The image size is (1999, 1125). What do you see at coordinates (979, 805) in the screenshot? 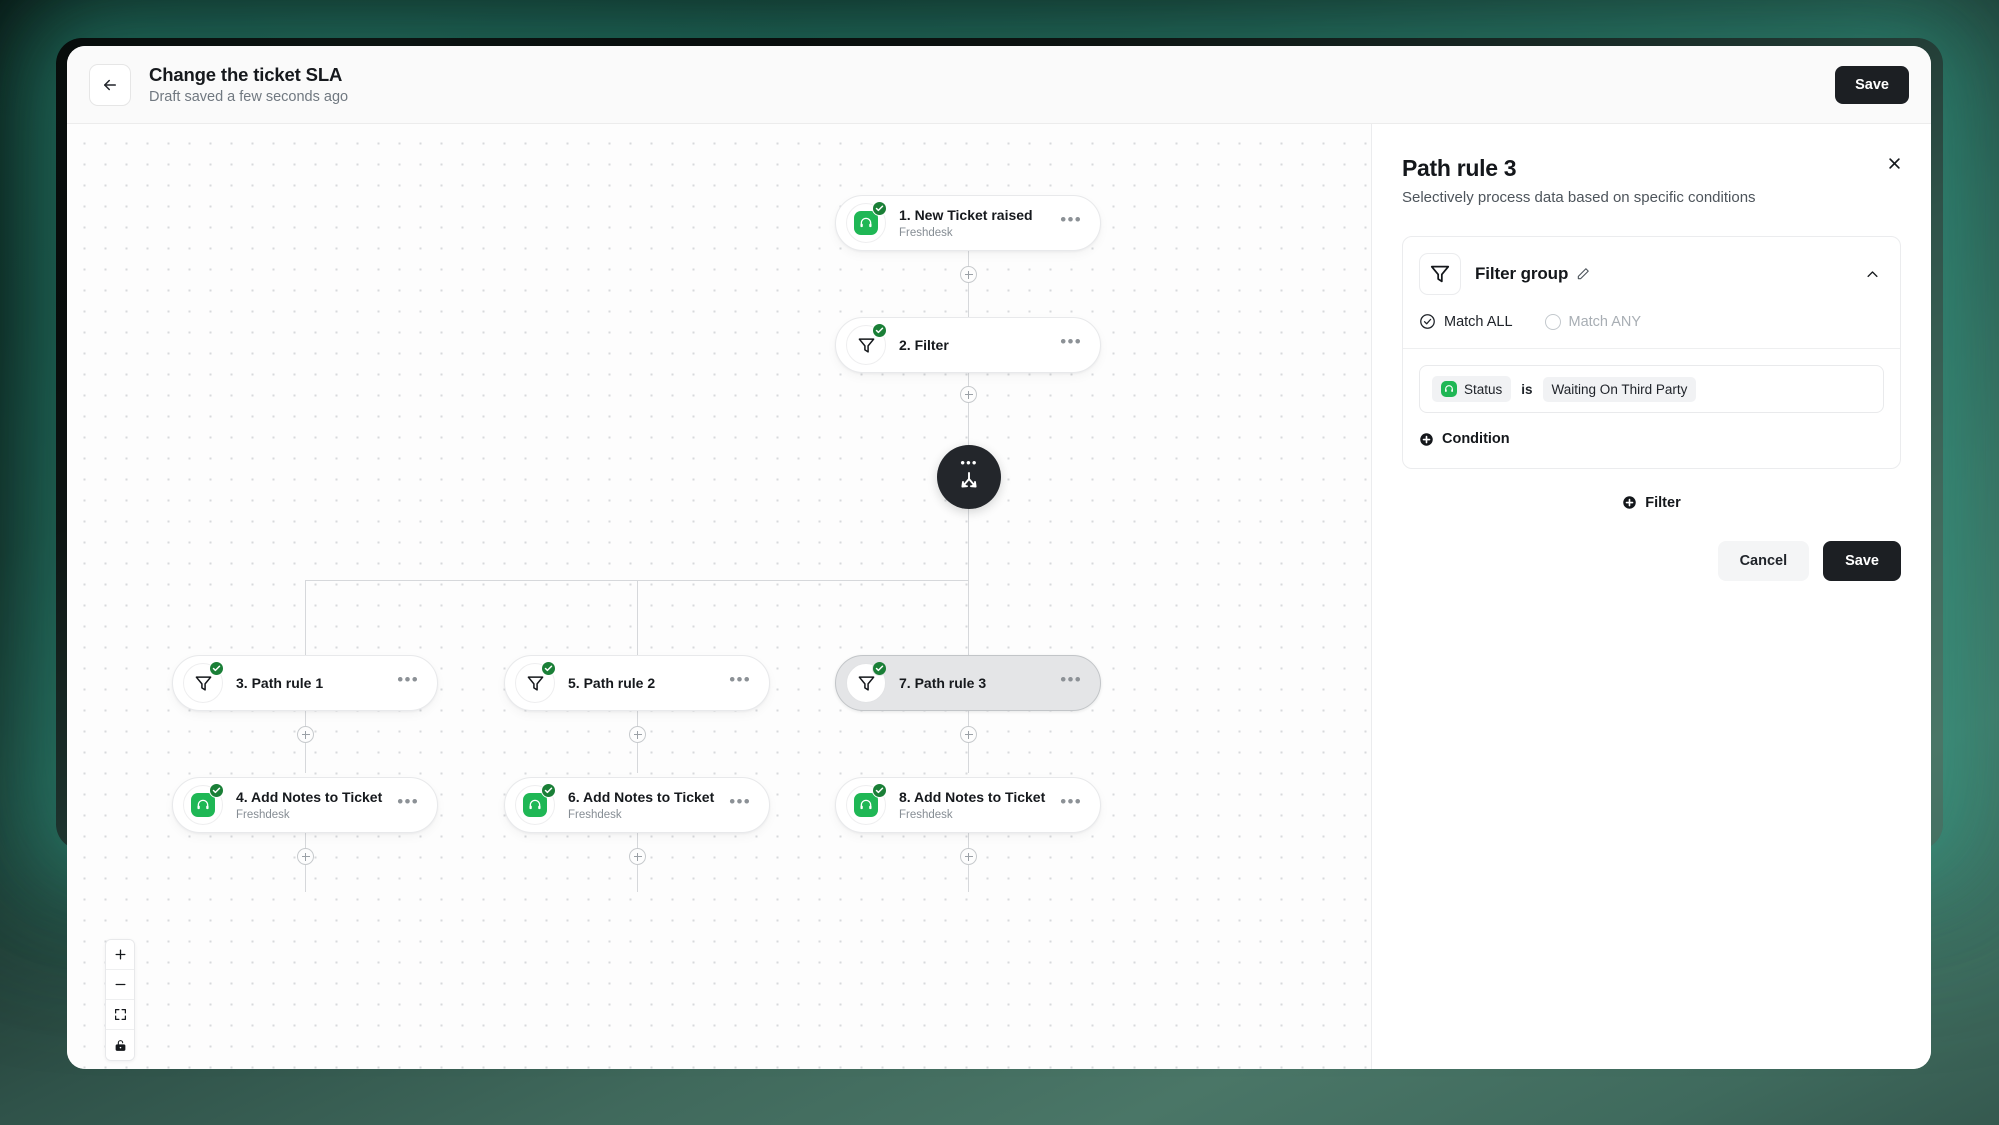
I see `node-text-block: 8. Add Notes to Ticket Freshdesk` at bounding box center [979, 805].